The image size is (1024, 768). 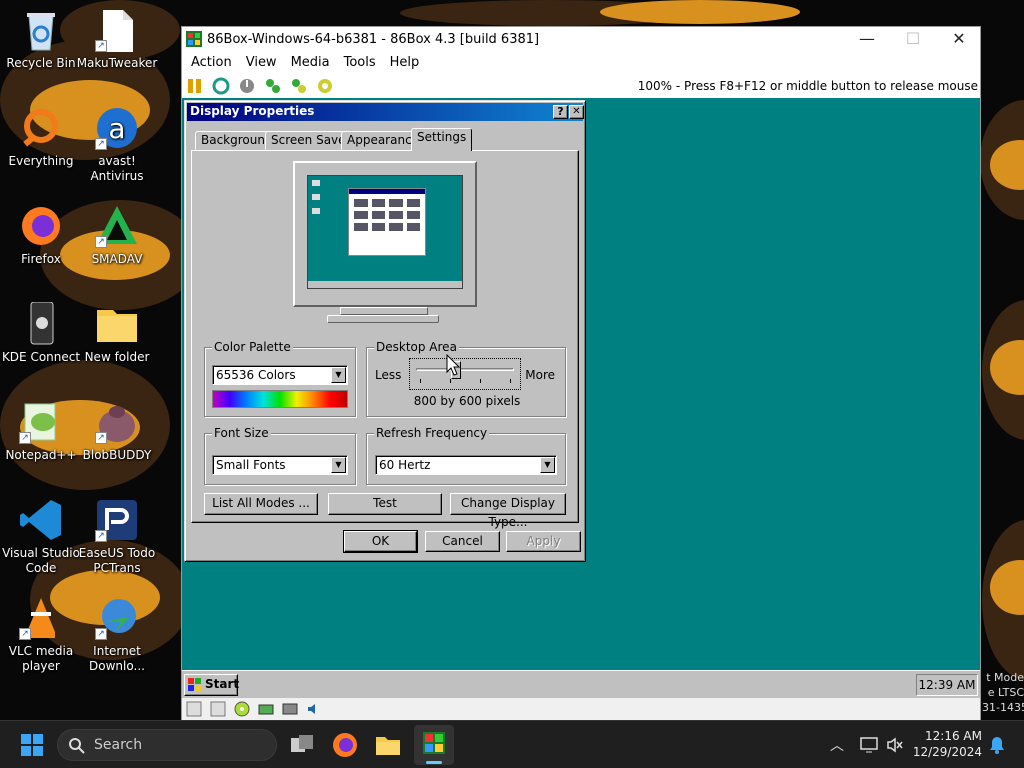 What do you see at coordinates (211, 685) in the screenshot?
I see `start-button: Start` at bounding box center [211, 685].